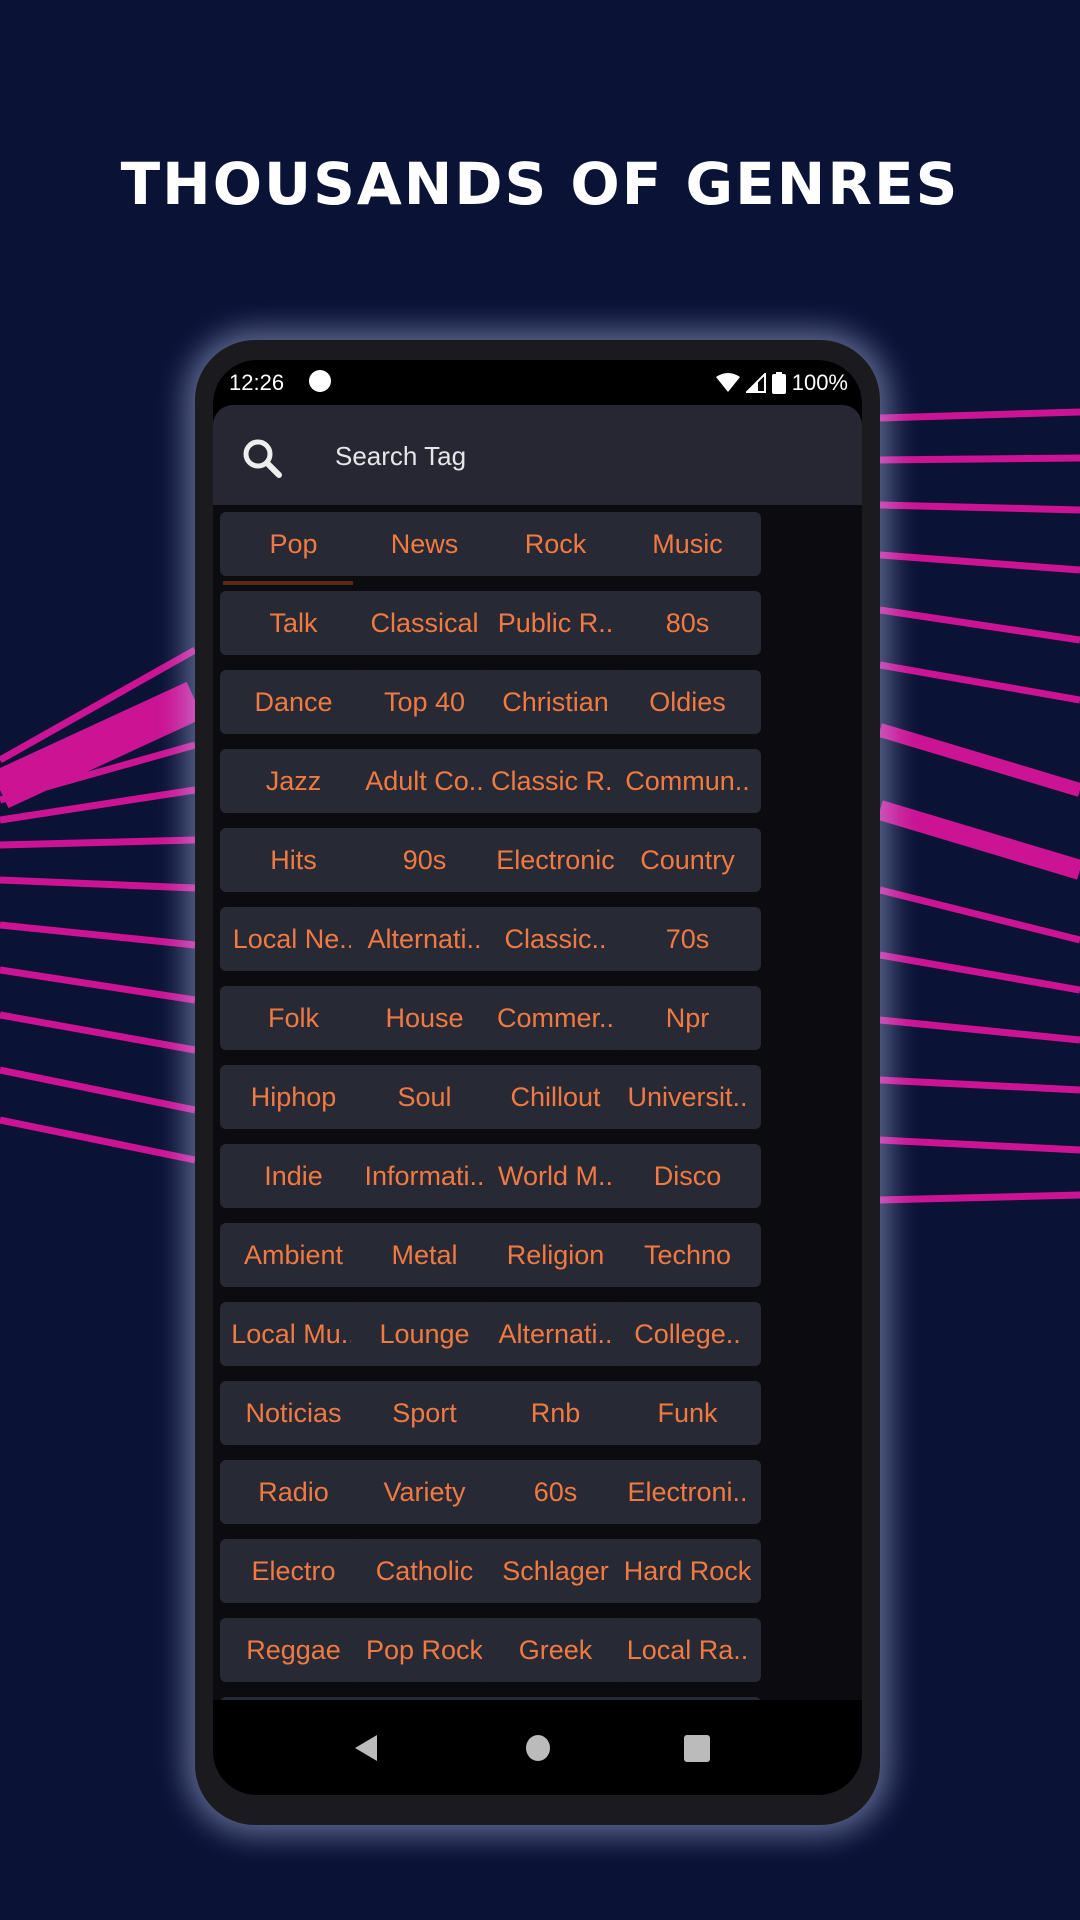  I want to click on tag-button: Commun.., so click(687, 781).